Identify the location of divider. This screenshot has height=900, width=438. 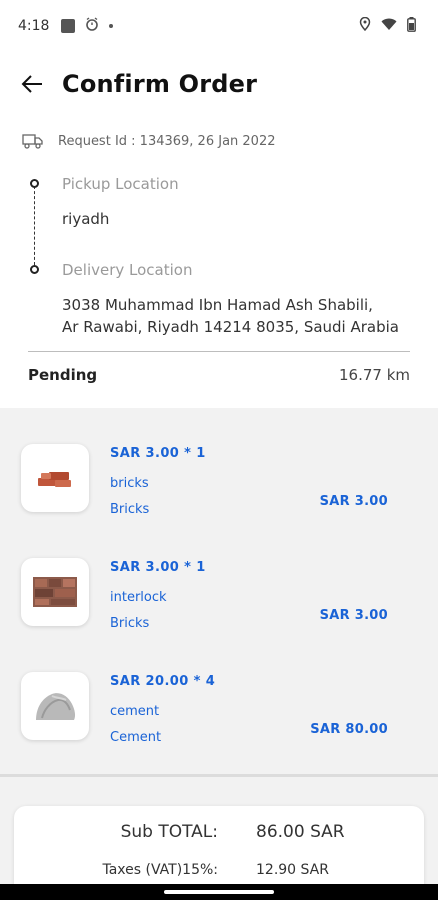
(219, 351).